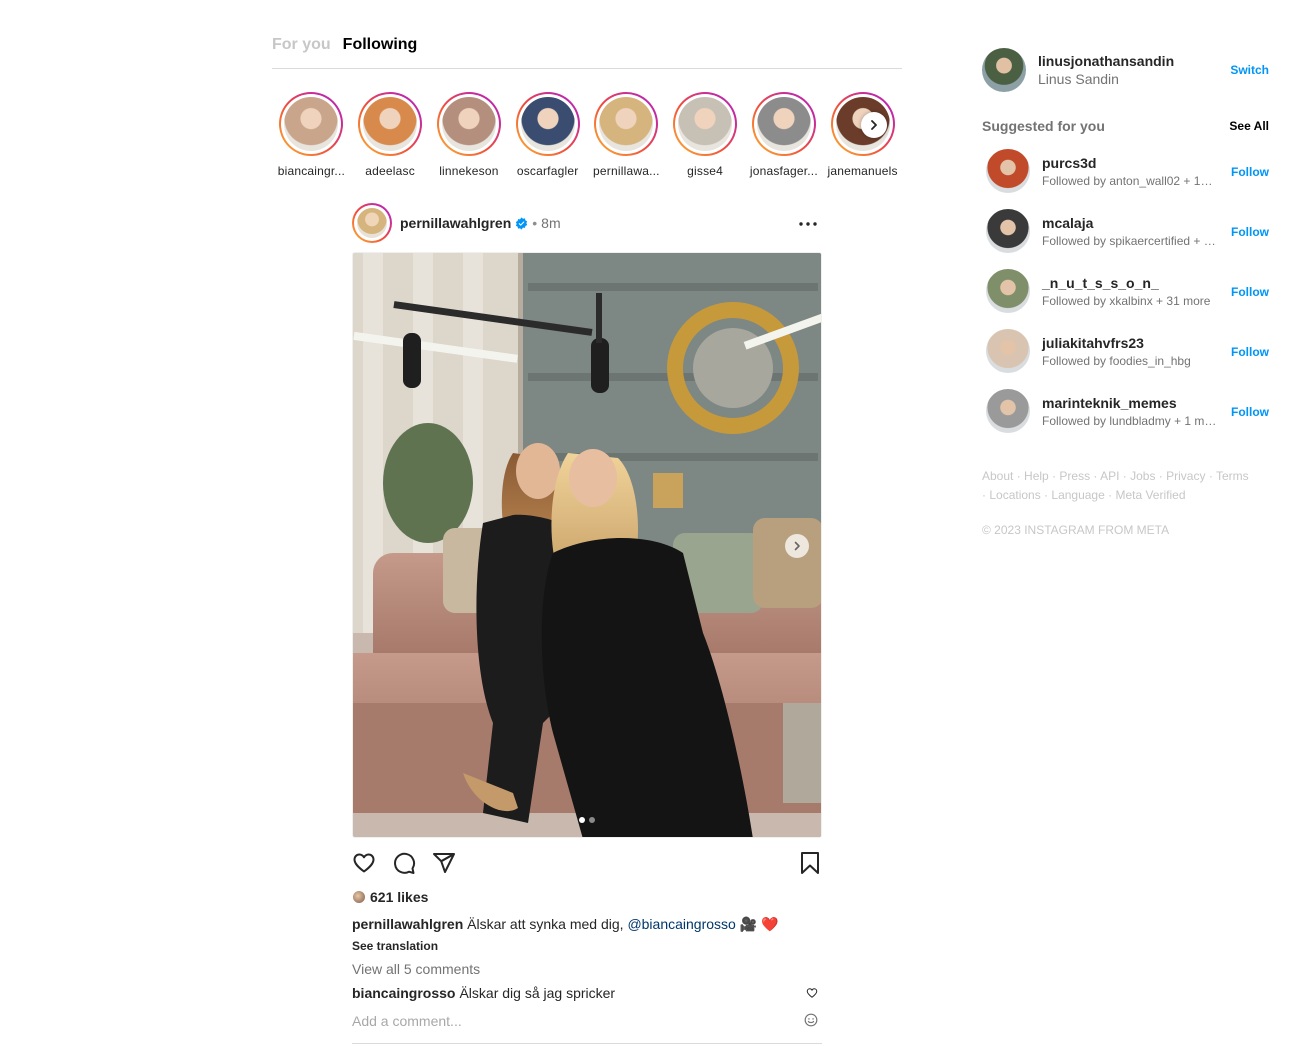 Image resolution: width=1297 pixels, height=1059 pixels. What do you see at coordinates (1249, 126) in the screenshot?
I see `see-all-link: See All` at bounding box center [1249, 126].